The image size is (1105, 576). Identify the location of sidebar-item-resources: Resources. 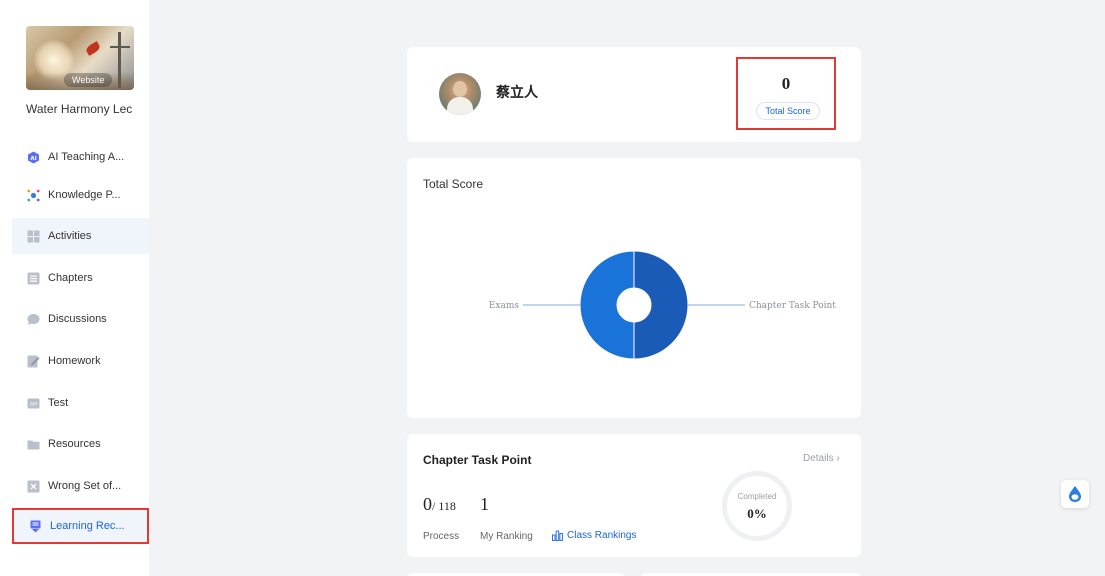
(80, 444).